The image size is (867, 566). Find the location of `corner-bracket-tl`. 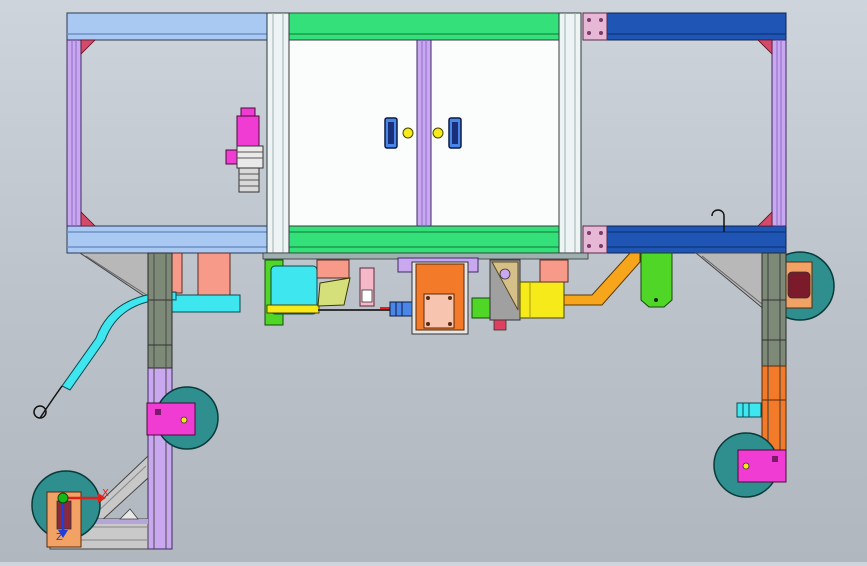

corner-bracket-tl is located at coordinates (88, 47).